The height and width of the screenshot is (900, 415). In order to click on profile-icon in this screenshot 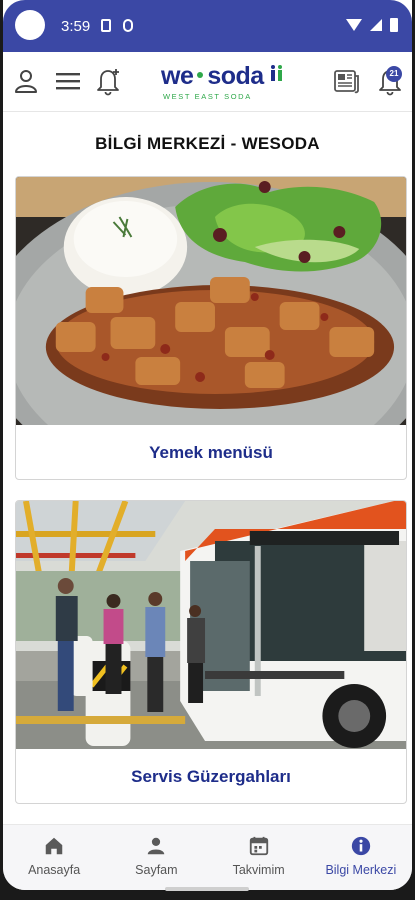, I will do `click(26, 81)`.